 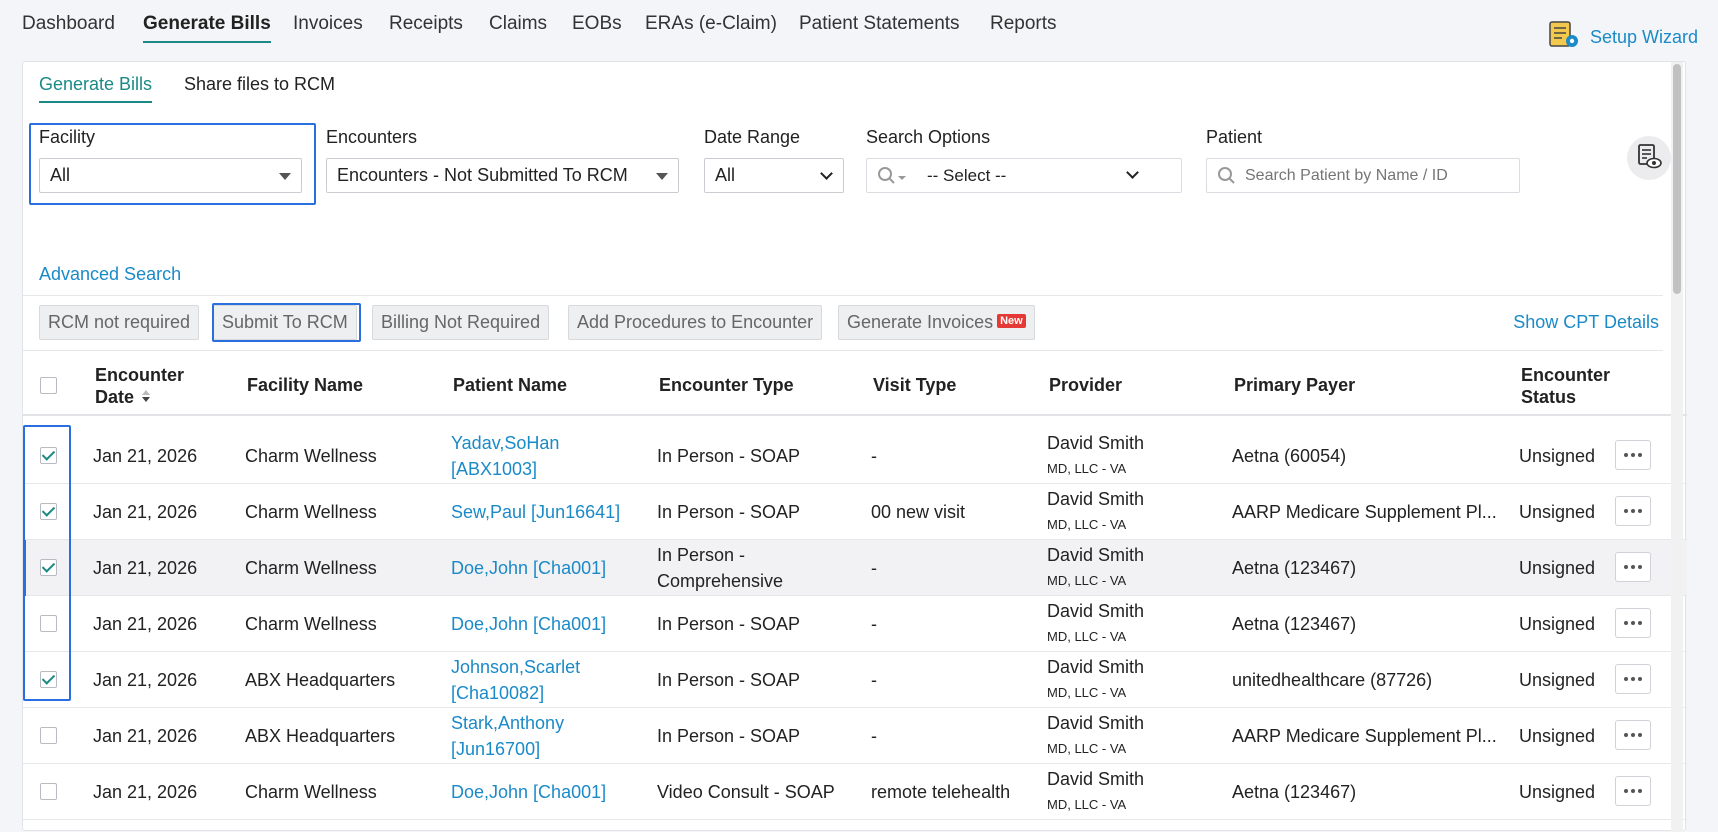 What do you see at coordinates (1586, 322) in the screenshot?
I see `show-cpt-details-link: Show CPT Details` at bounding box center [1586, 322].